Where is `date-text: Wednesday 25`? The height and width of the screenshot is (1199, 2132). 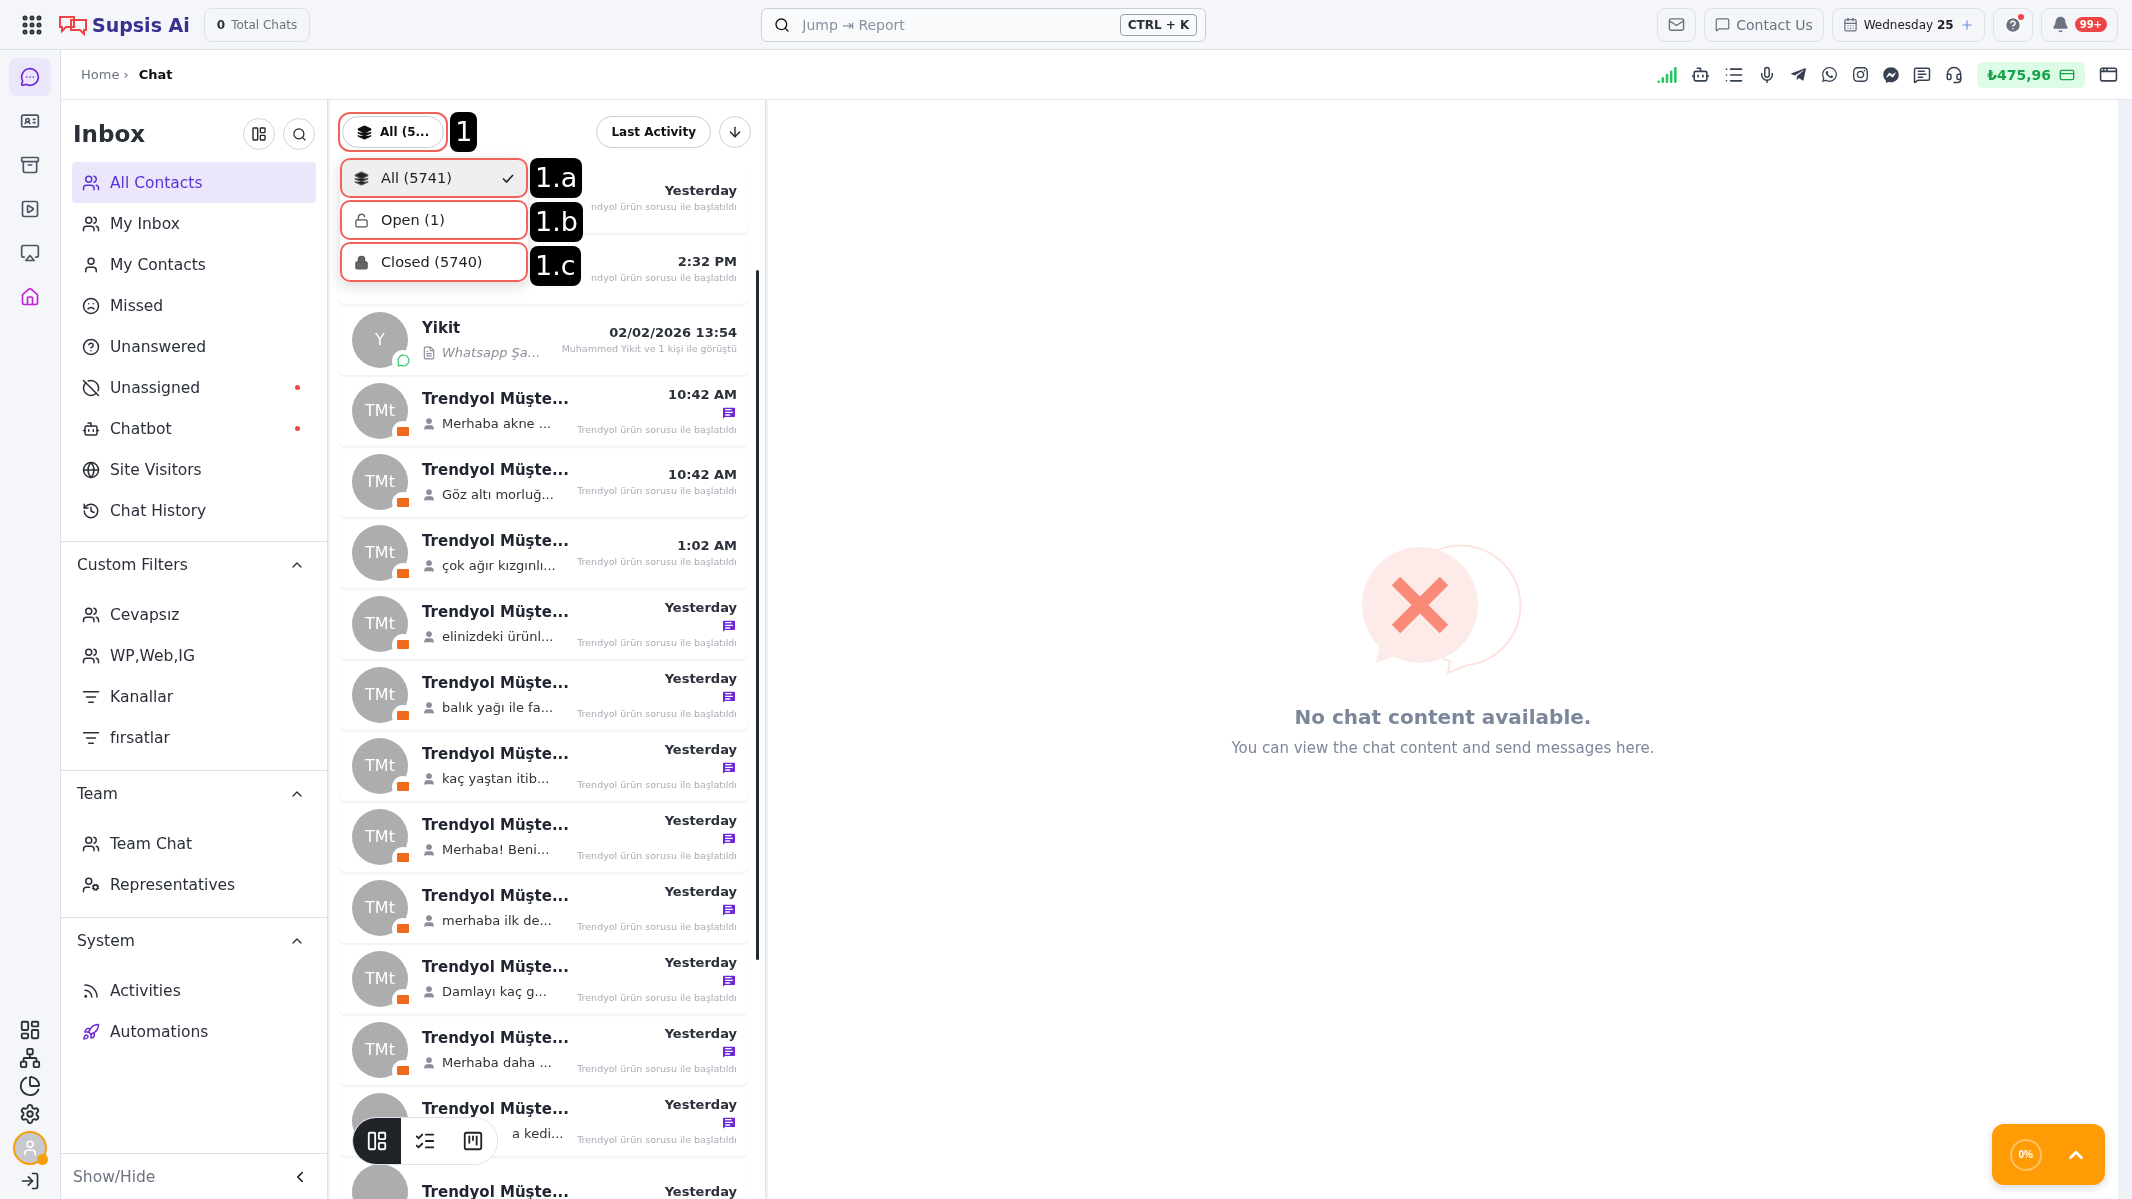 date-text: Wednesday 25 is located at coordinates (1908, 24).